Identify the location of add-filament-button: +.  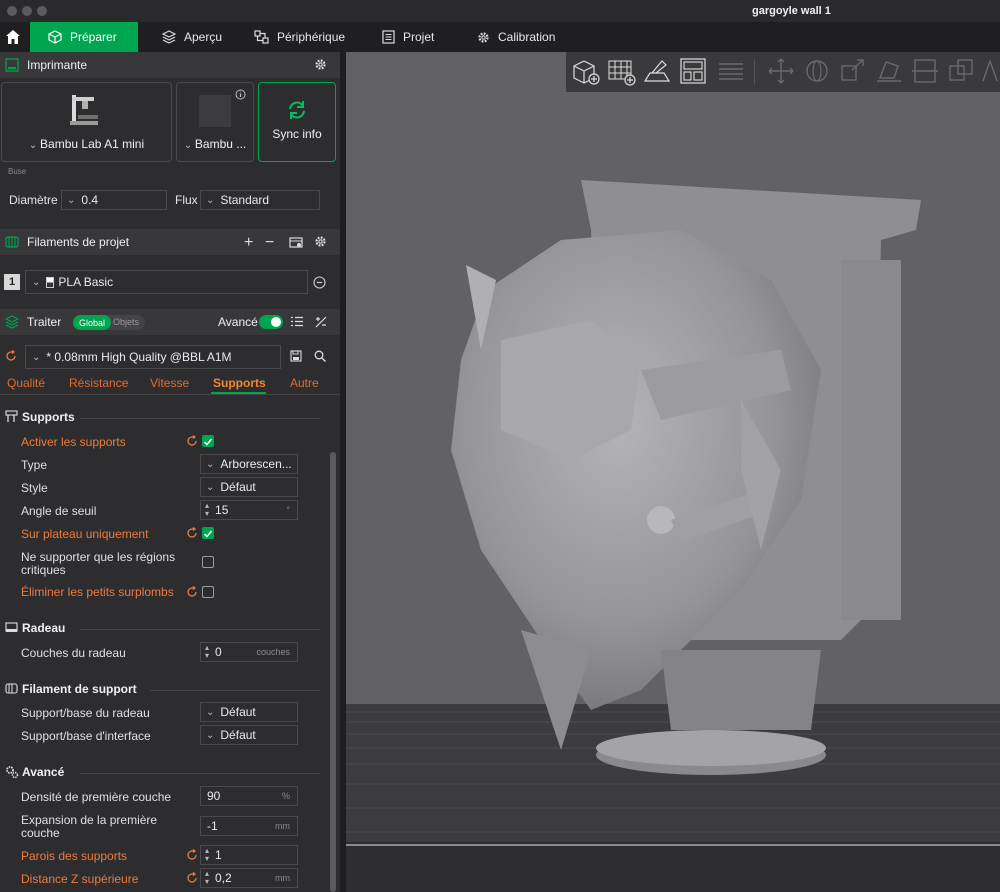
(248, 243).